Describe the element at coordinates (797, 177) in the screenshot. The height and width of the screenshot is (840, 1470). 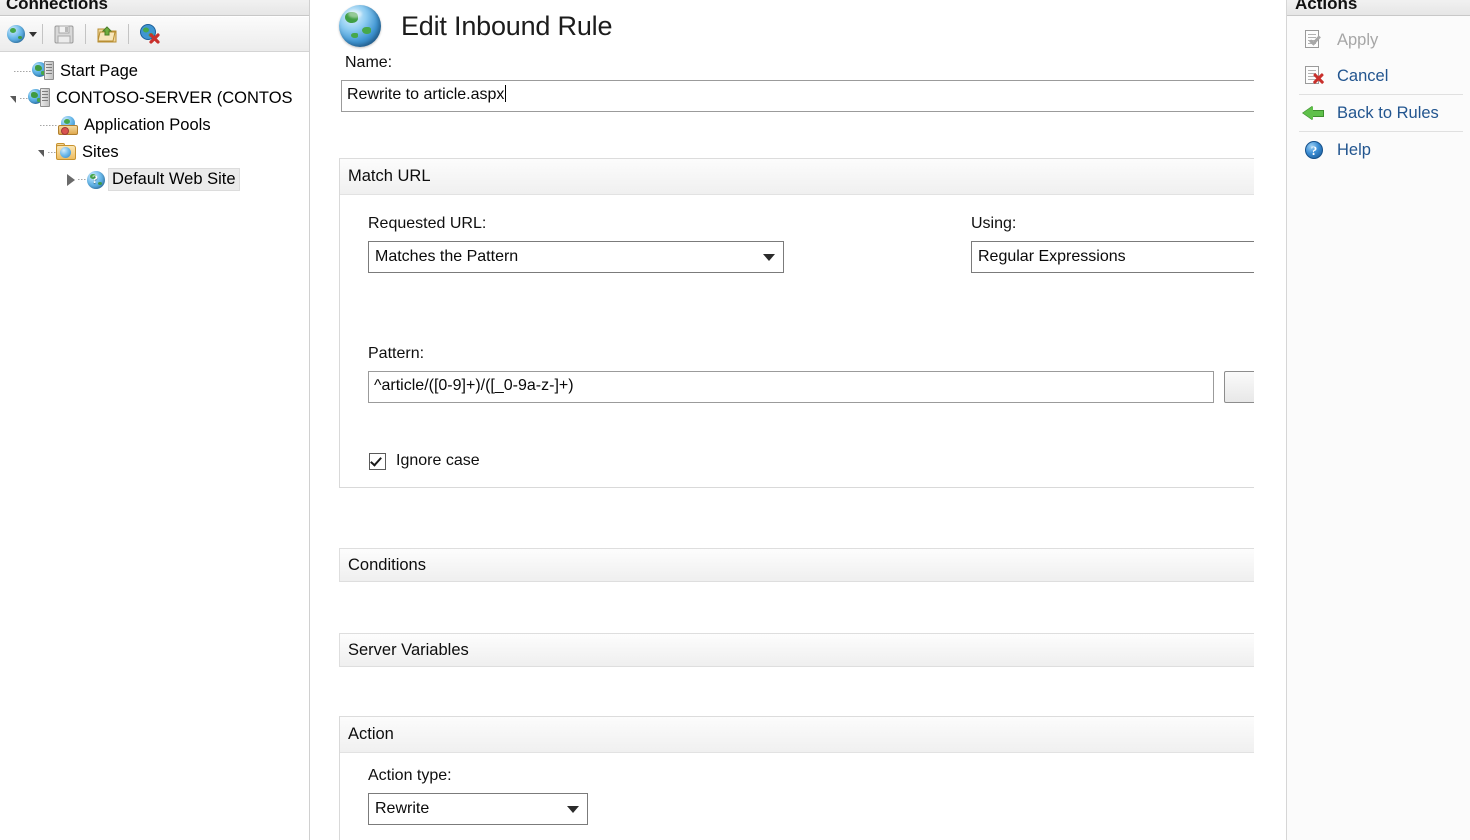
I see `match-url-title-bar` at that location.